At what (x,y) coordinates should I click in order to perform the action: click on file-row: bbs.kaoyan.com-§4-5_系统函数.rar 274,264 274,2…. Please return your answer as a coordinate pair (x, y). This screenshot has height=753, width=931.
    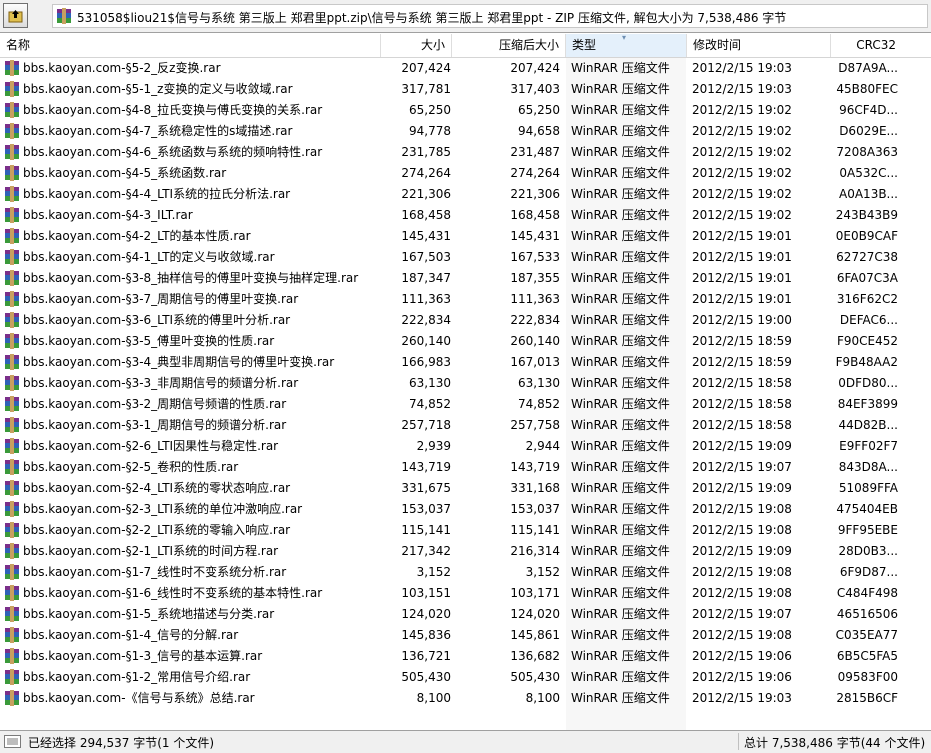
    Looking at the image, I should click on (465, 173).